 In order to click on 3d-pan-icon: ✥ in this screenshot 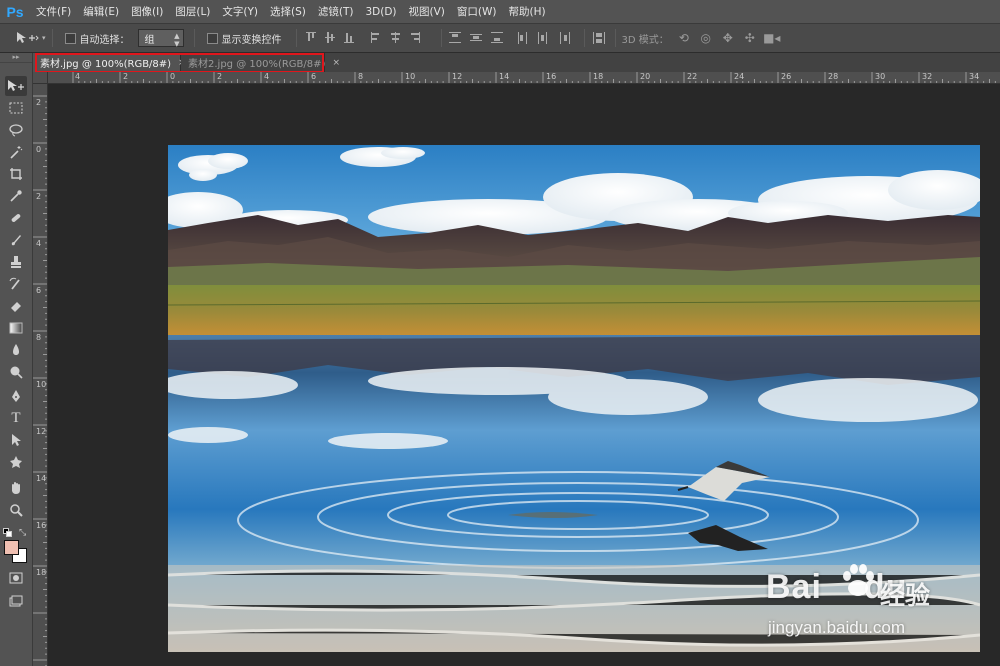, I will do `click(728, 38)`.